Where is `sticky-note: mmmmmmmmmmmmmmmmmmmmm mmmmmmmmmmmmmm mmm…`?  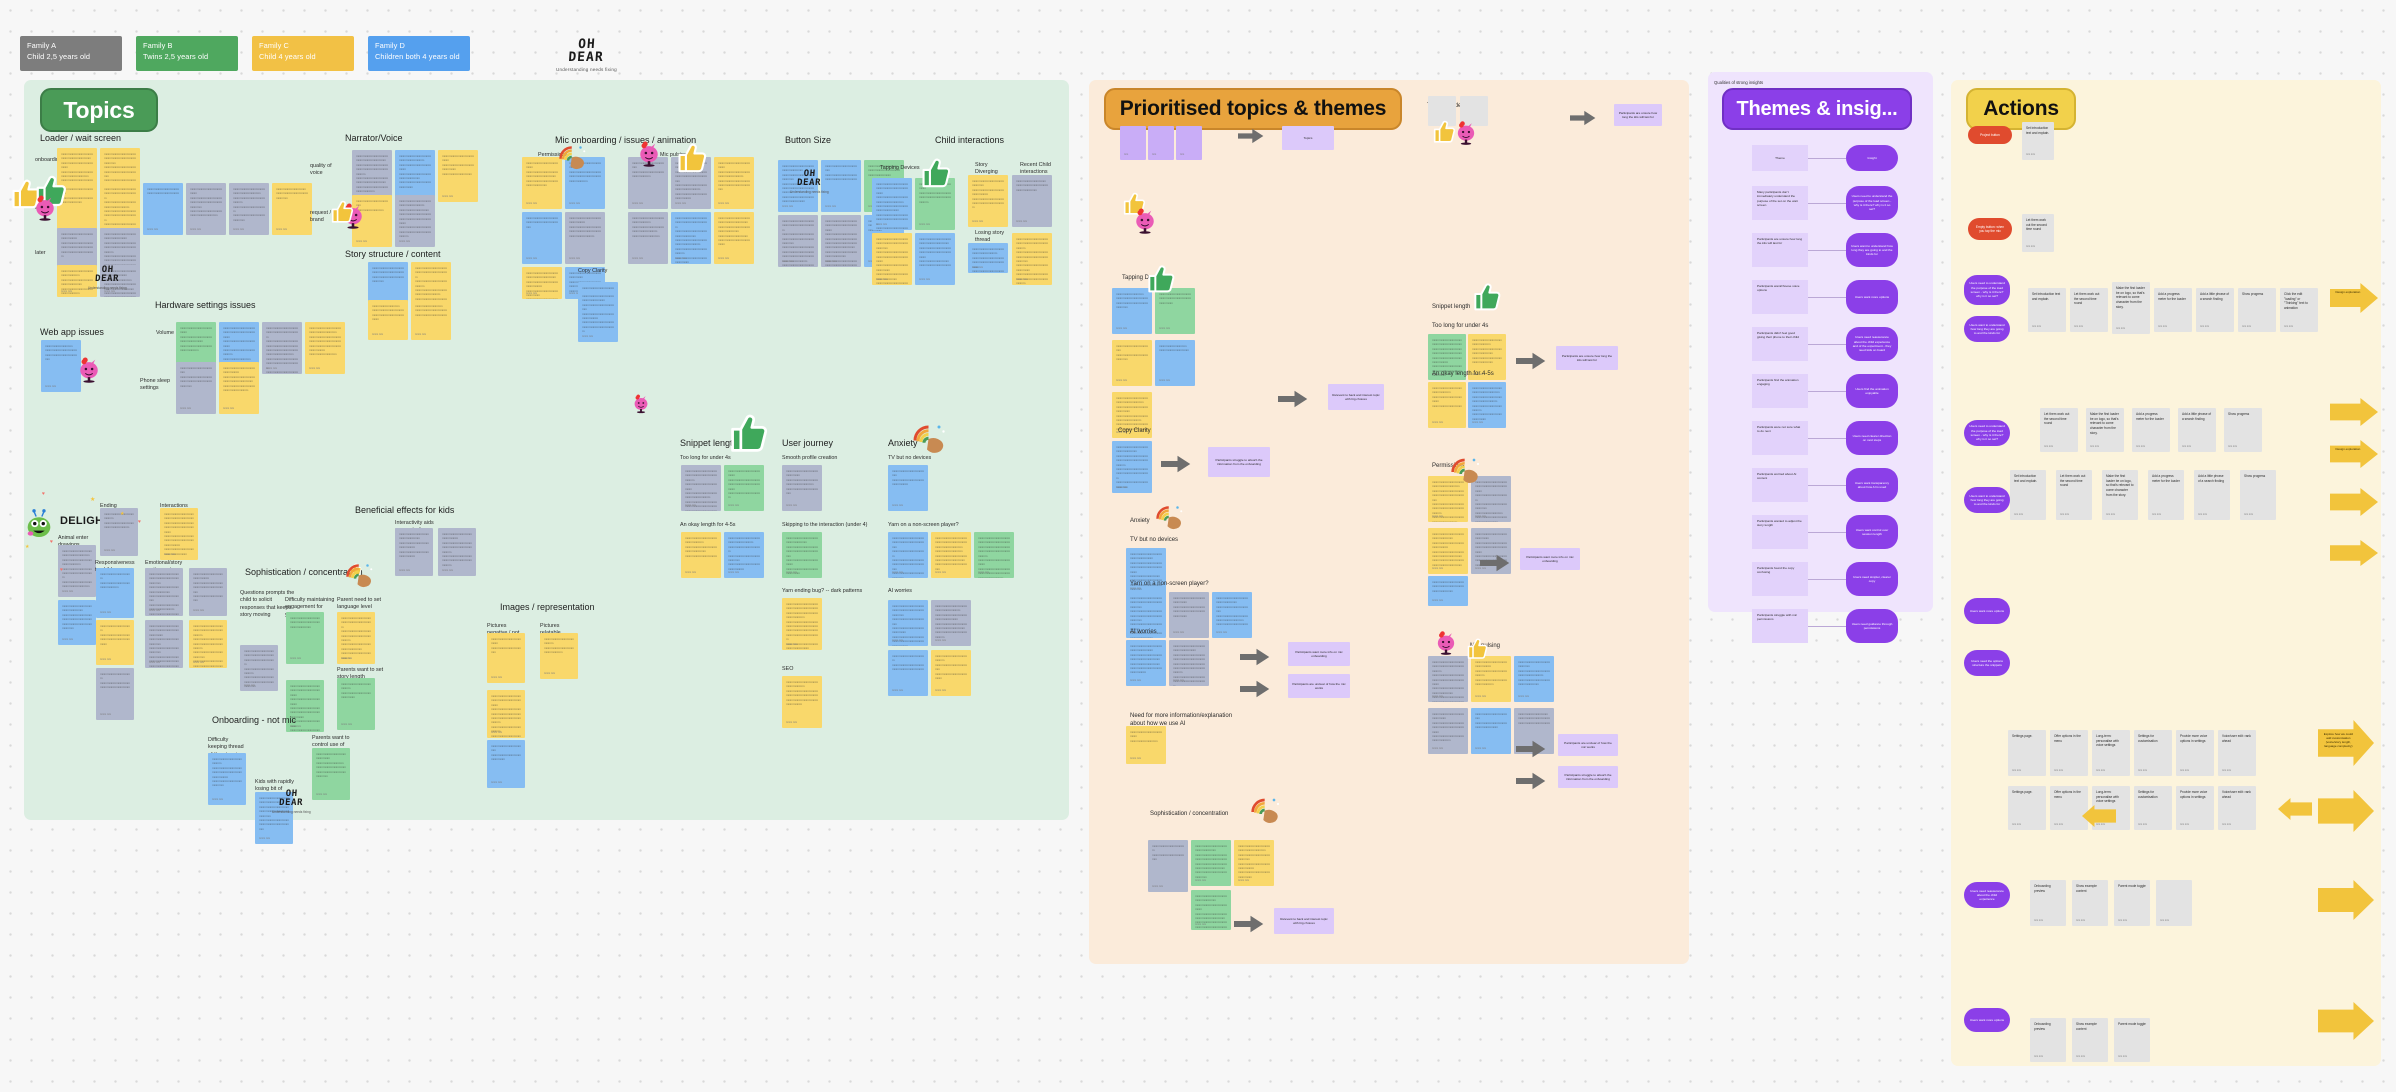 sticky-note: mmmmmmmmmmmmmmmmmmmmm mmmmmmmmmmmmmm mmm… is located at coordinates (585, 238).